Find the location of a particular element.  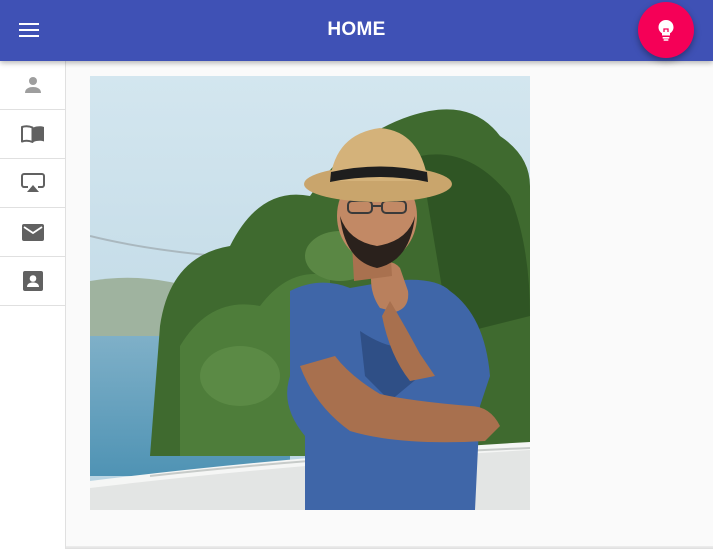

sidebar-item-book is located at coordinates (32, 134).